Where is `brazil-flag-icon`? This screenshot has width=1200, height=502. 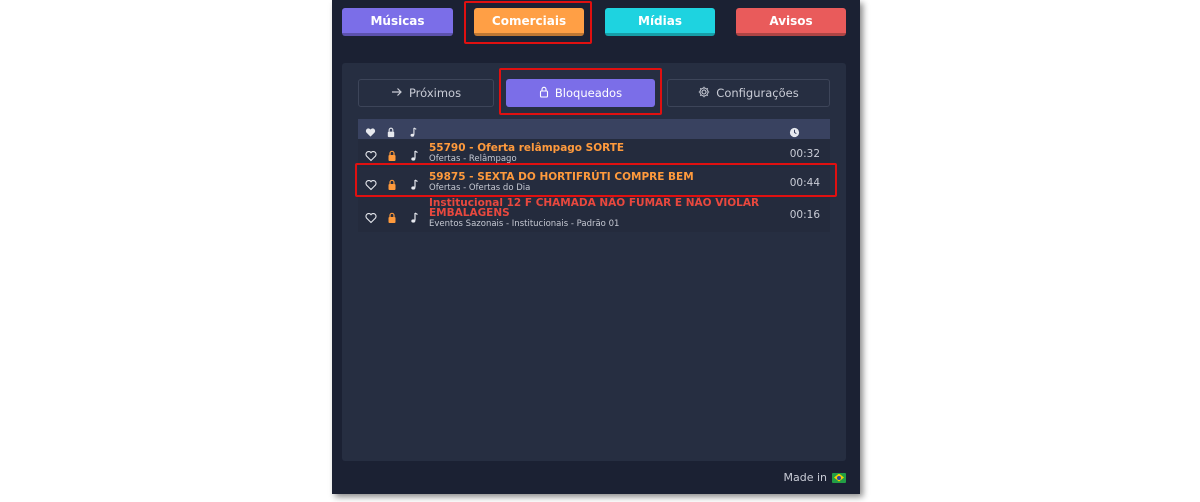
brazil-flag-icon is located at coordinates (839, 477).